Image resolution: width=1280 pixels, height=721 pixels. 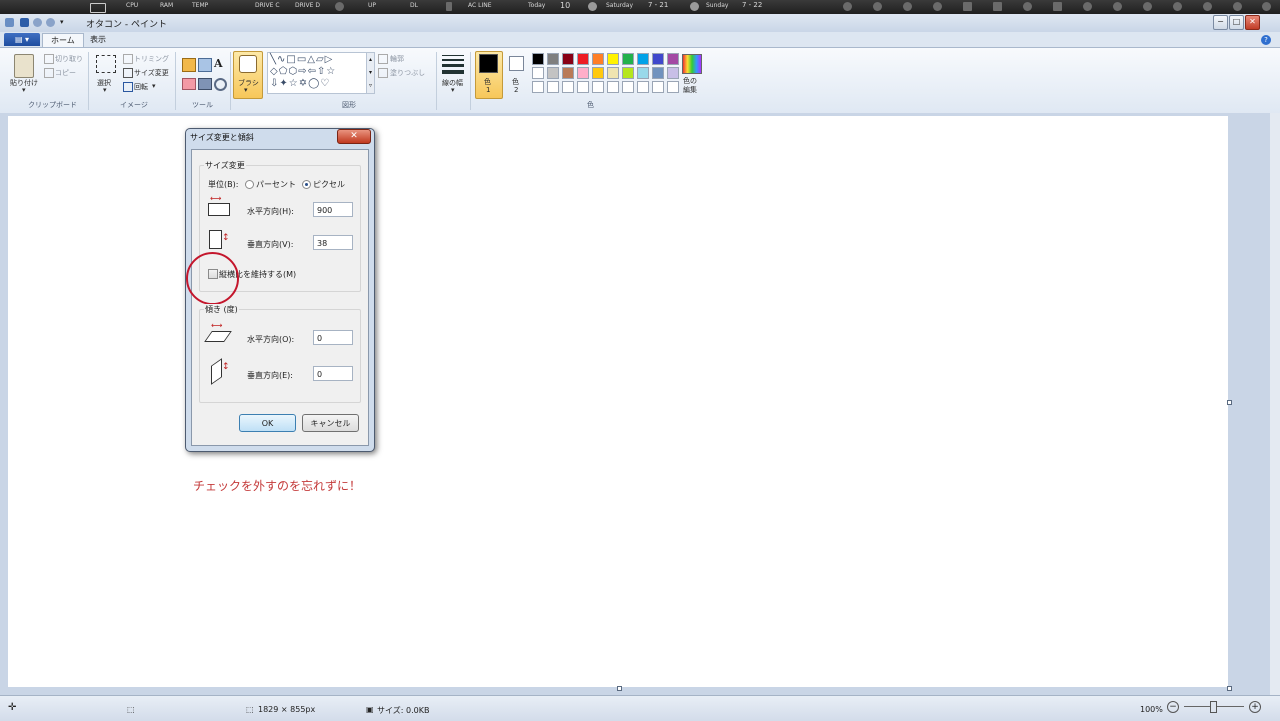 I want to click on crop-button: トリミング, so click(x=151, y=59).